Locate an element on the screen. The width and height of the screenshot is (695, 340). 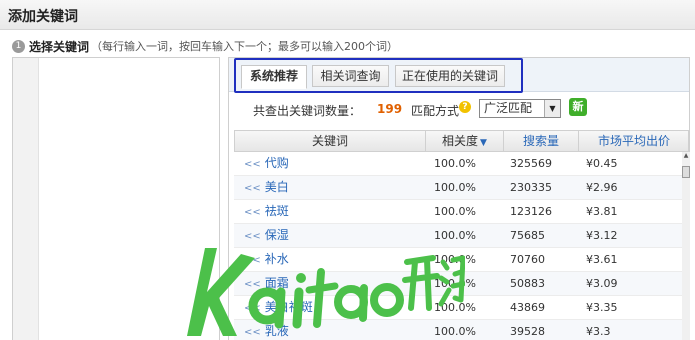
col-relevance: 相关度 ▼ is located at coordinates (465, 141).